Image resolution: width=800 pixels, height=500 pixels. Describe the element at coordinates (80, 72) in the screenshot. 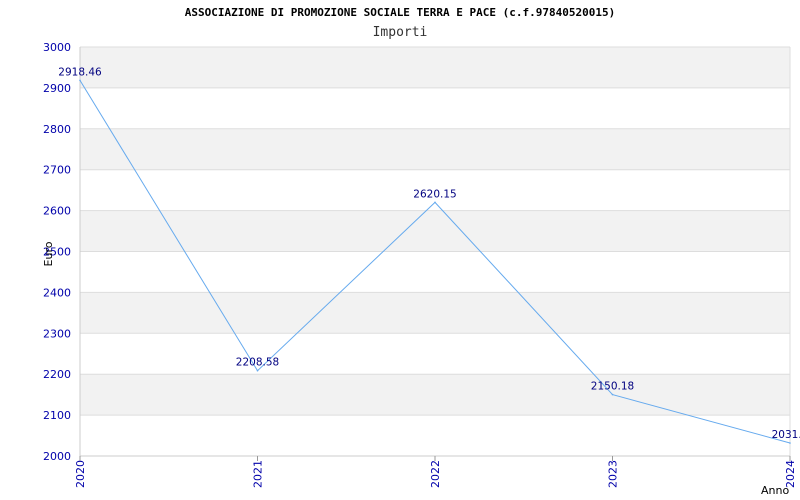

I see `data-label: 2918.46` at that location.